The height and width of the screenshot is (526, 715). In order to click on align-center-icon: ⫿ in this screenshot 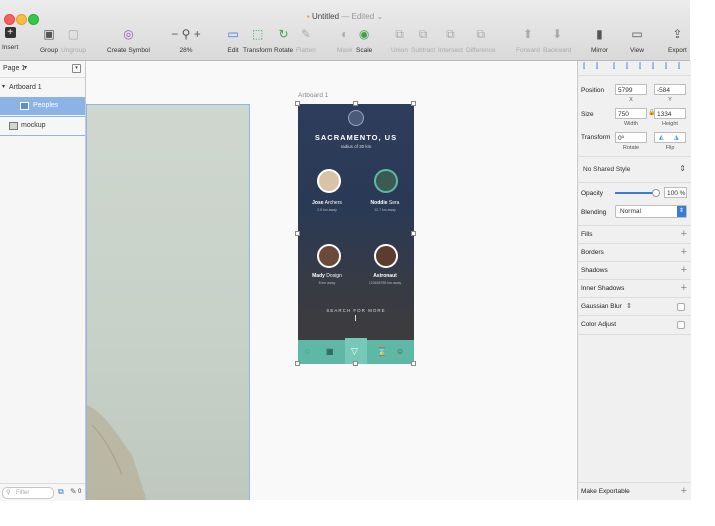, I will do `click(597, 67)`.